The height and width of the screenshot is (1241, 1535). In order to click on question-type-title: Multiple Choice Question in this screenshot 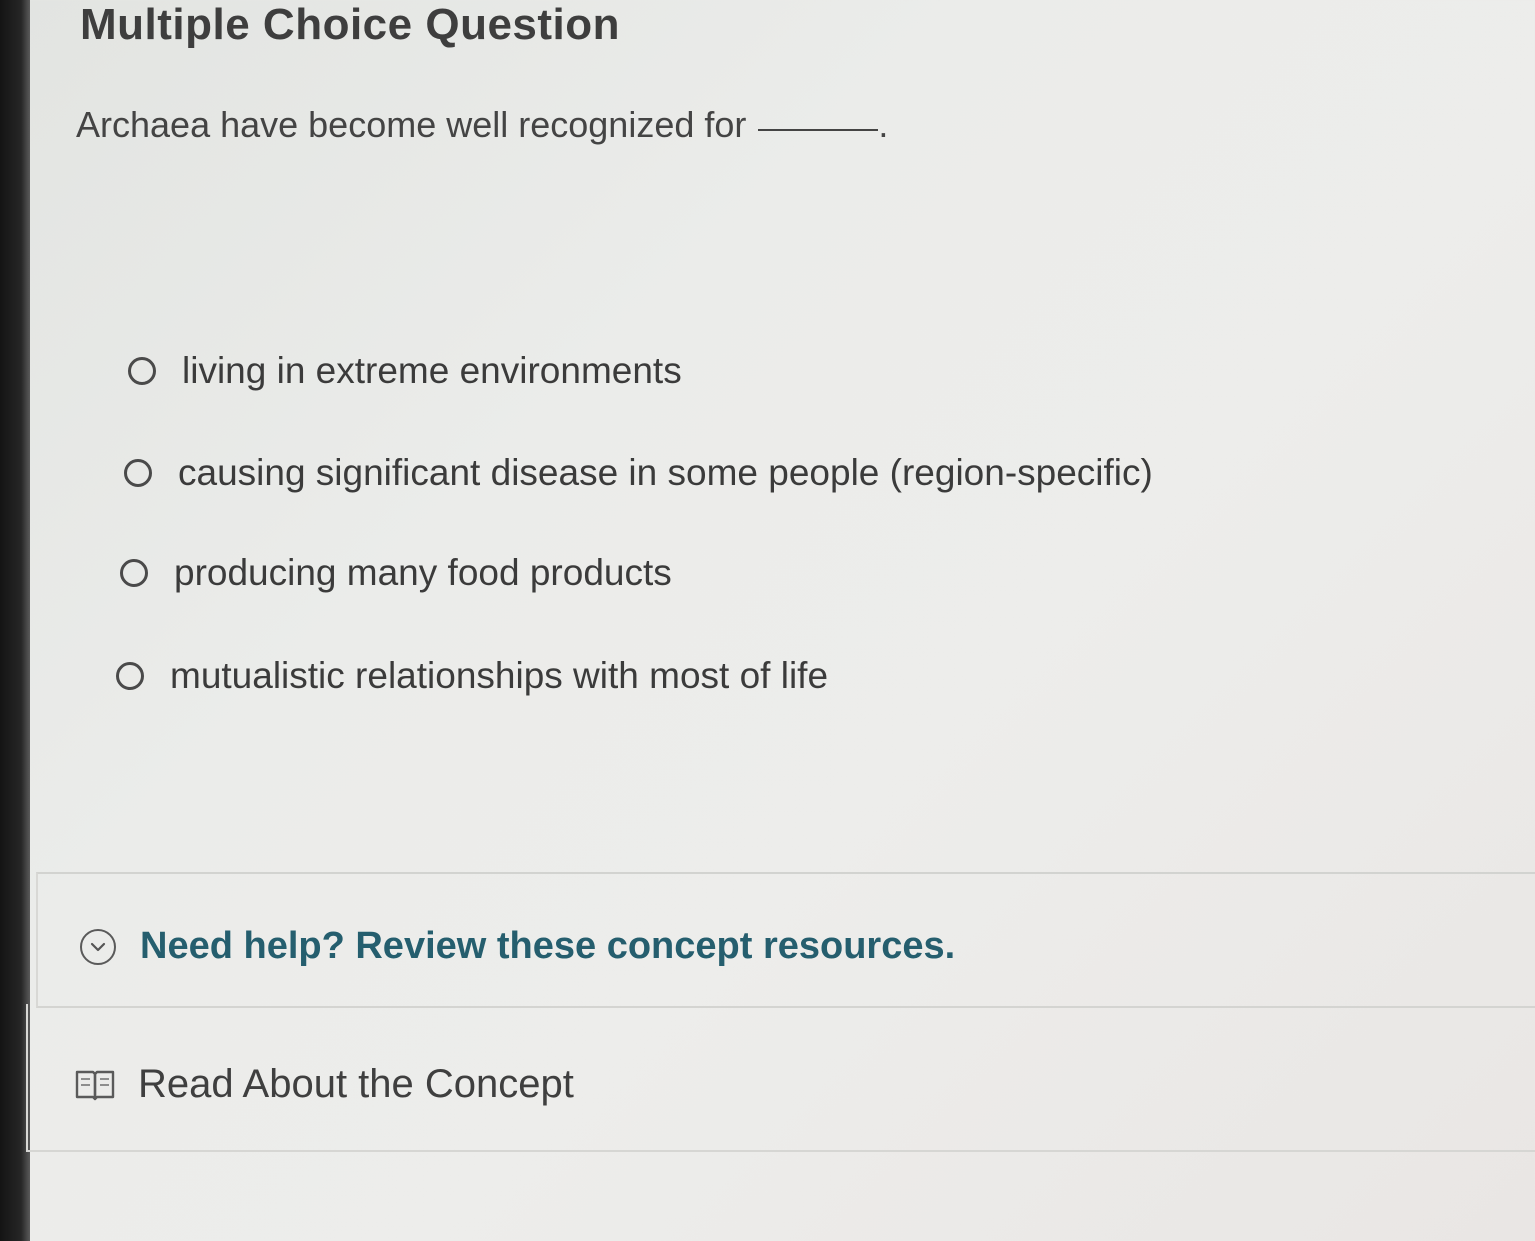, I will do `click(350, 24)`.